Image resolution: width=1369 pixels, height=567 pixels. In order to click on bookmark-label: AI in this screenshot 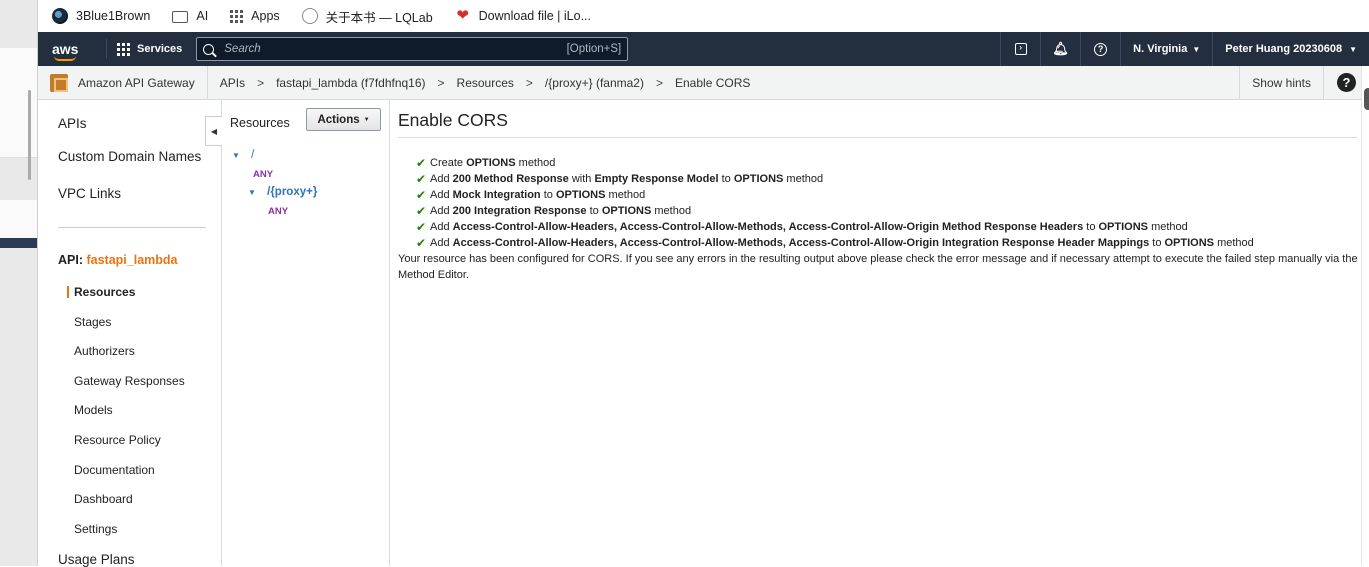, I will do `click(202, 16)`.